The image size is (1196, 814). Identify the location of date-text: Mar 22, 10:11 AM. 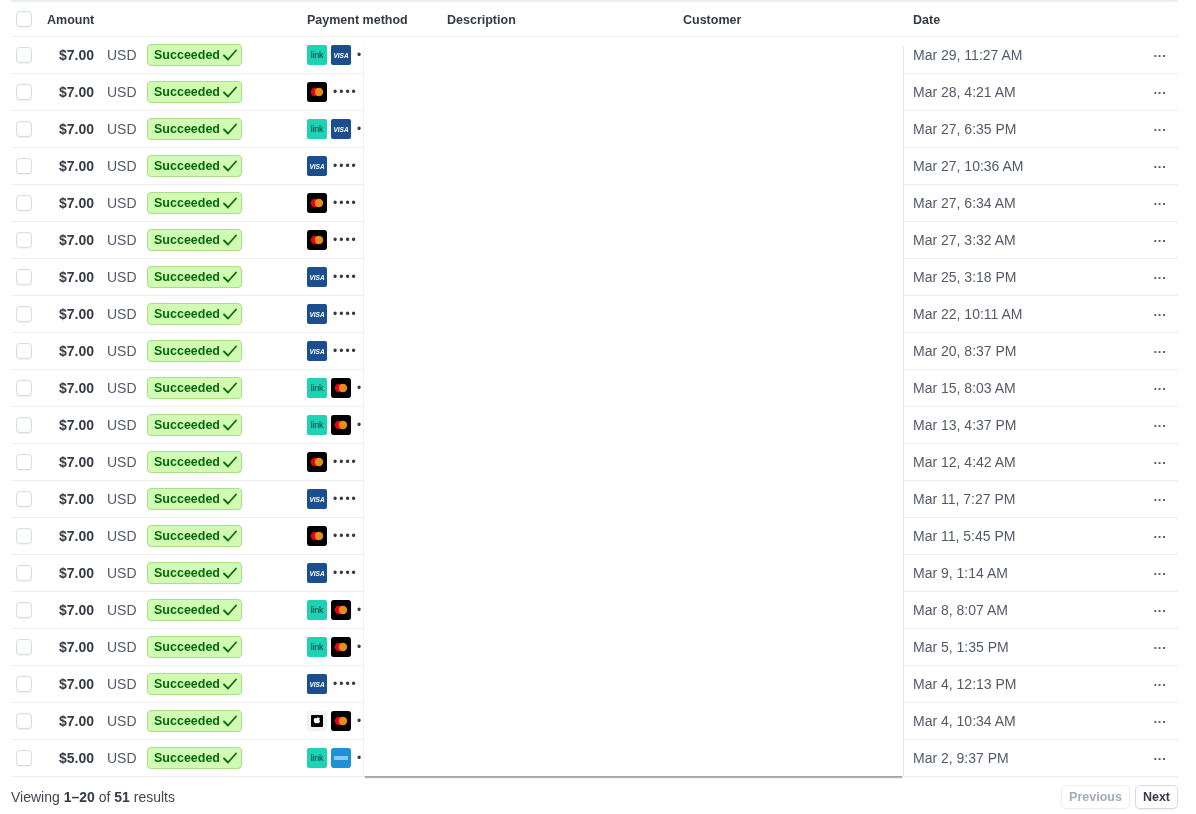
(968, 314).